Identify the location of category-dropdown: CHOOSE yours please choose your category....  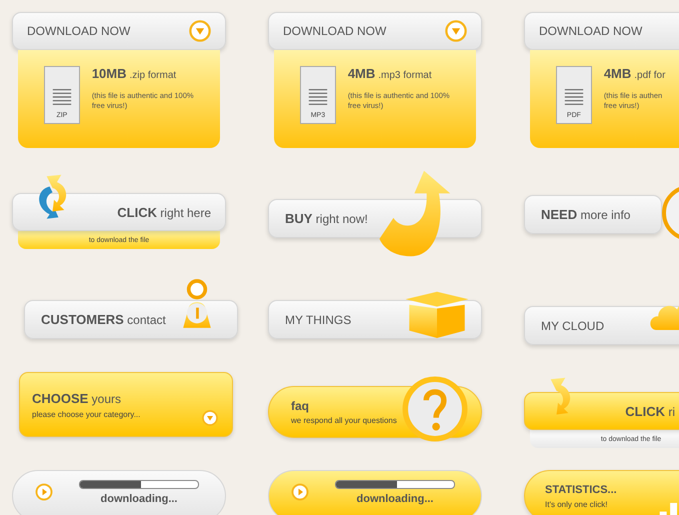
(126, 404).